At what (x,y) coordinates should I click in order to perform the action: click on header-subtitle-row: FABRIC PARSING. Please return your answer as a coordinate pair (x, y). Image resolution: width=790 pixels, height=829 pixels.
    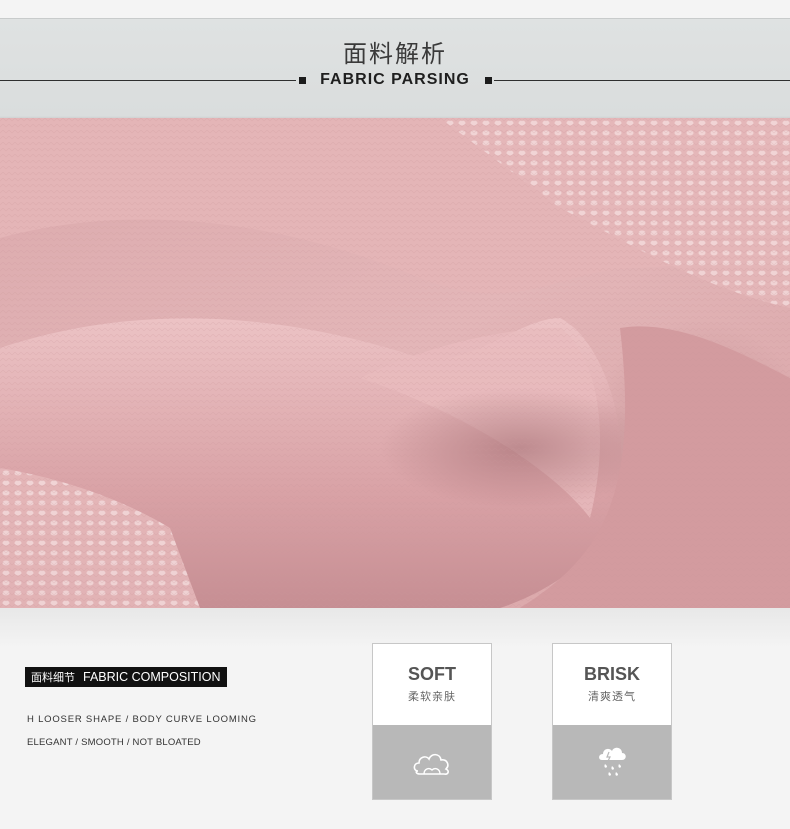
    Looking at the image, I should click on (395, 81).